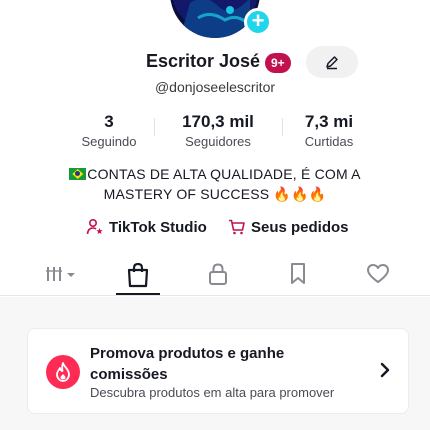 This screenshot has height=430, width=430. Describe the element at coordinates (78, 174) in the screenshot. I see `brazil-flag-icon` at that location.